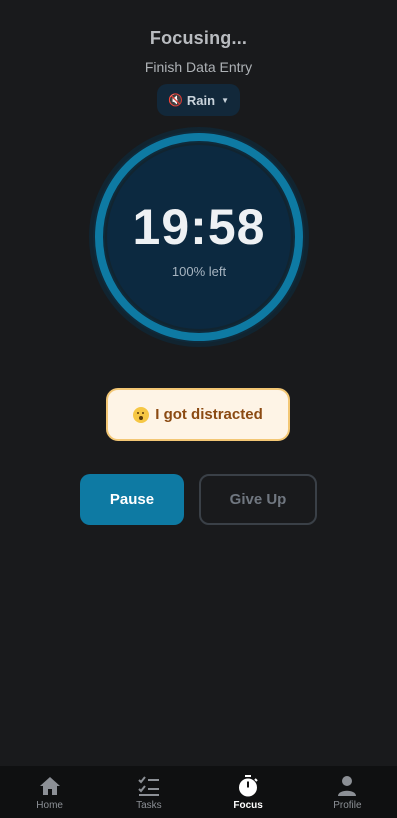 Image resolution: width=397 pixels, height=818 pixels. I want to click on stopwatch-icon, so click(248, 786).